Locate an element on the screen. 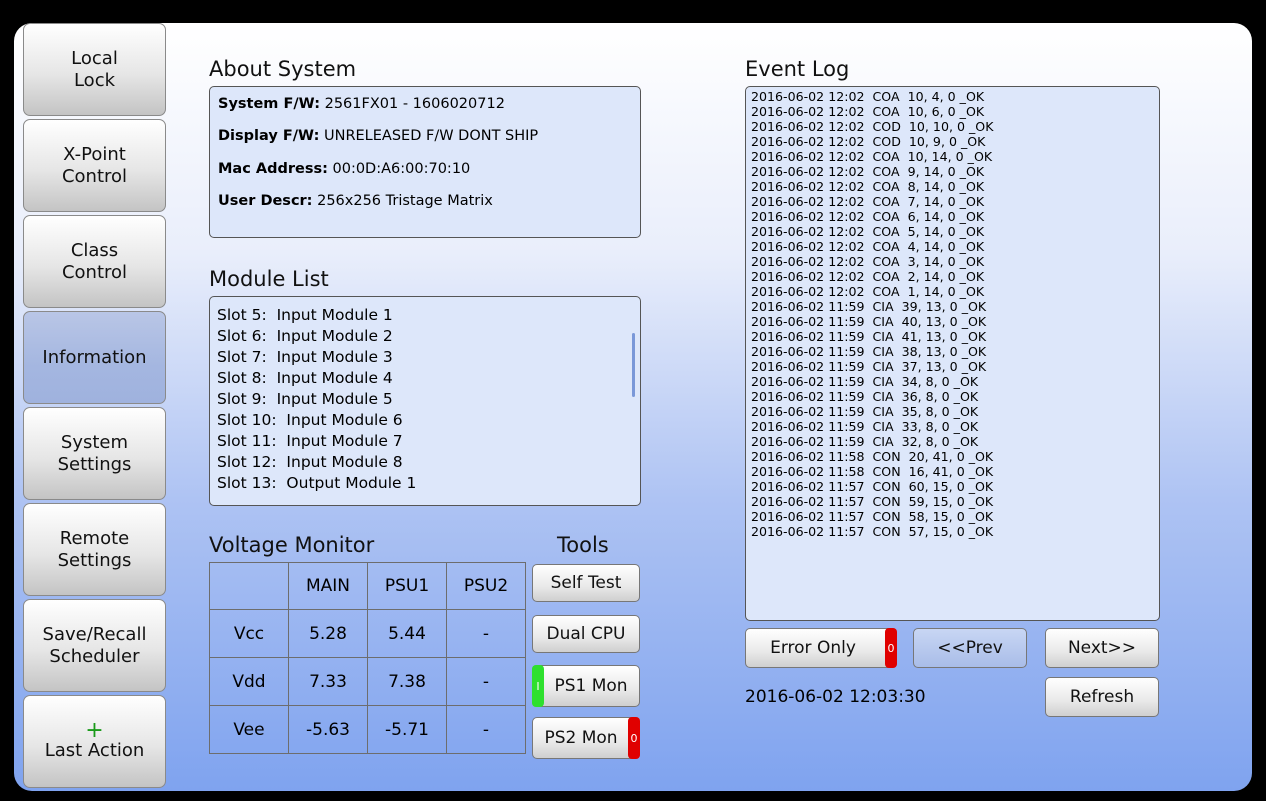 This screenshot has width=1266, height=801. log-entry: 2016-06-02 12:02 COA 7, 14, 0 _OK is located at coordinates (868, 201).